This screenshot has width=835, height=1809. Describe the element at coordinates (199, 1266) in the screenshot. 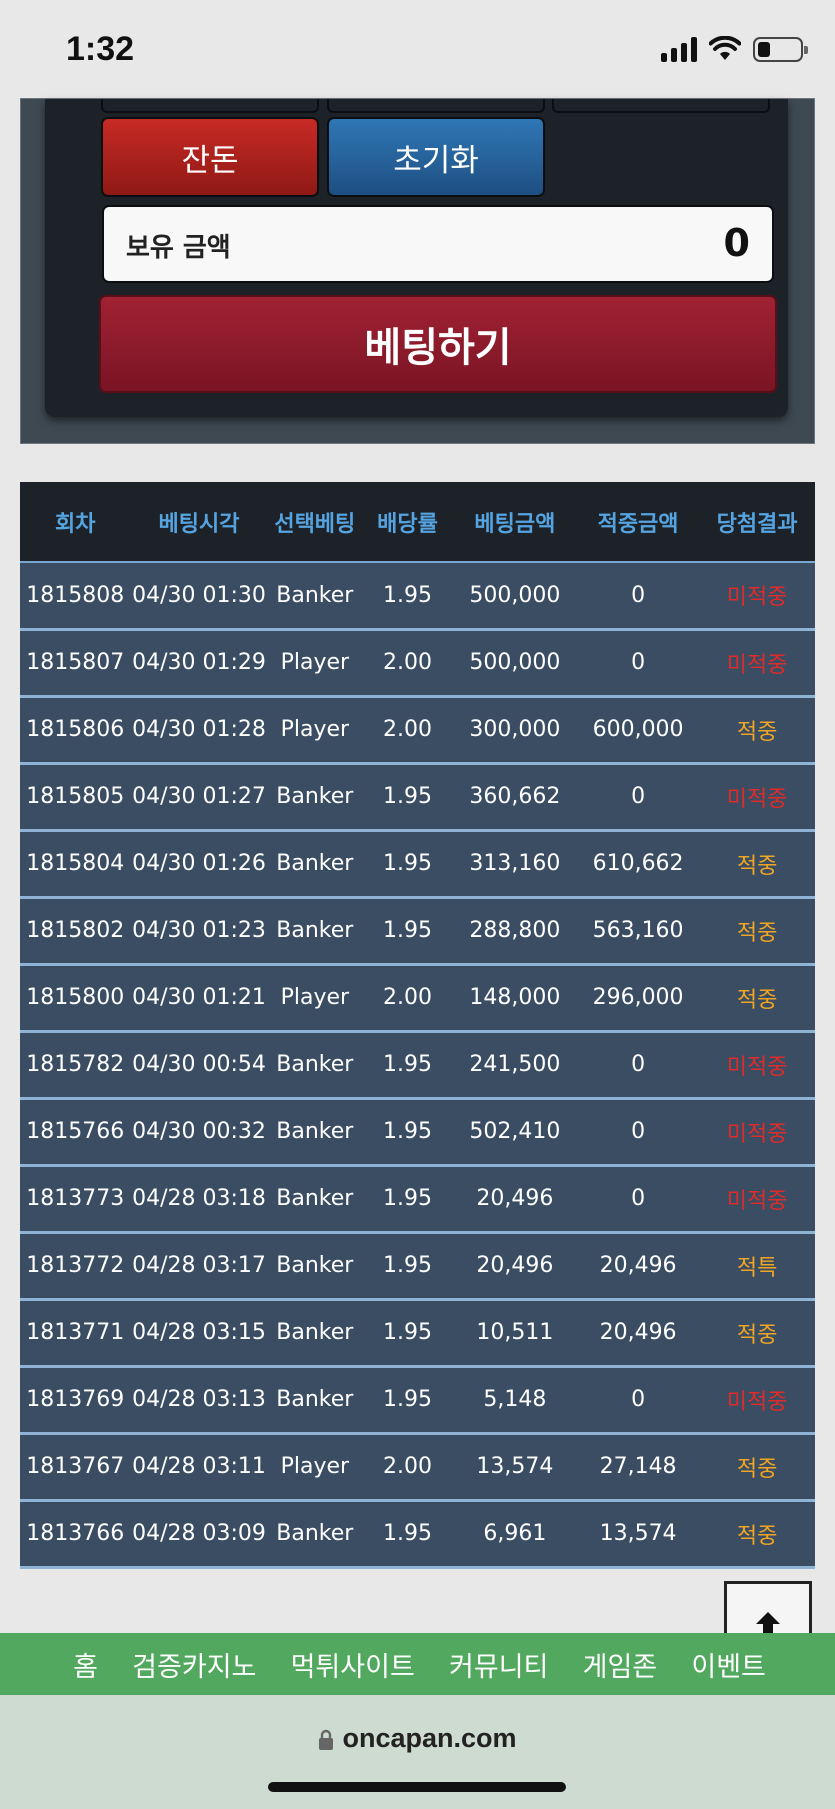

I see `cell-bet-time: 04/28 03:17` at that location.